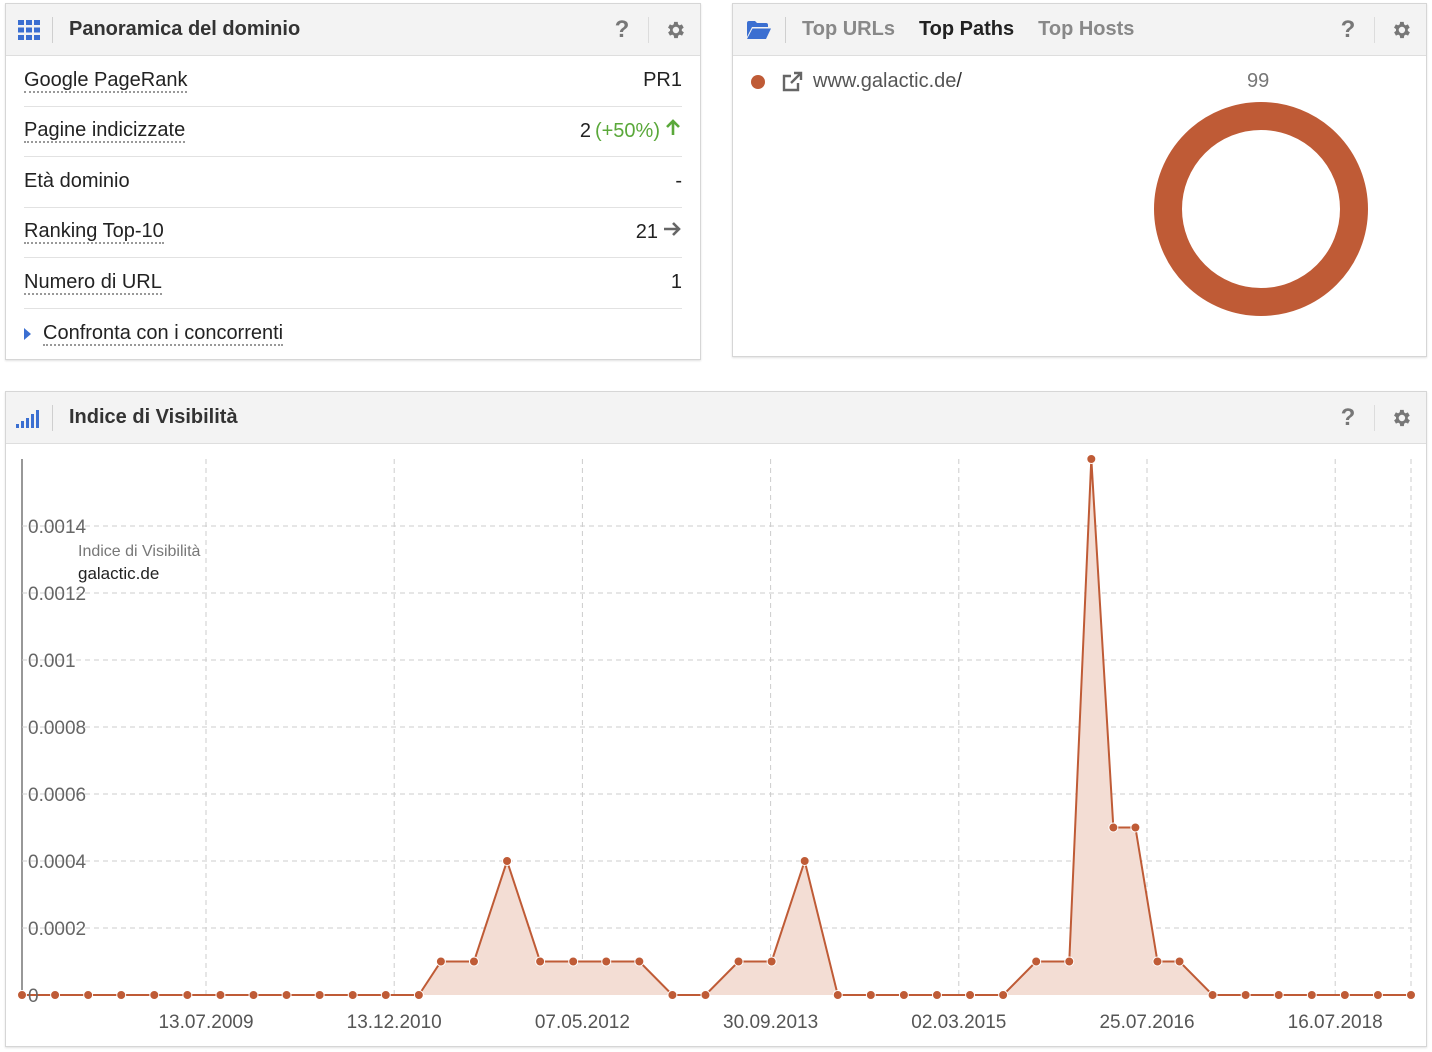  Describe the element at coordinates (353, 30) in the screenshot. I see `overview-header: Panoramica del dominio ?` at that location.